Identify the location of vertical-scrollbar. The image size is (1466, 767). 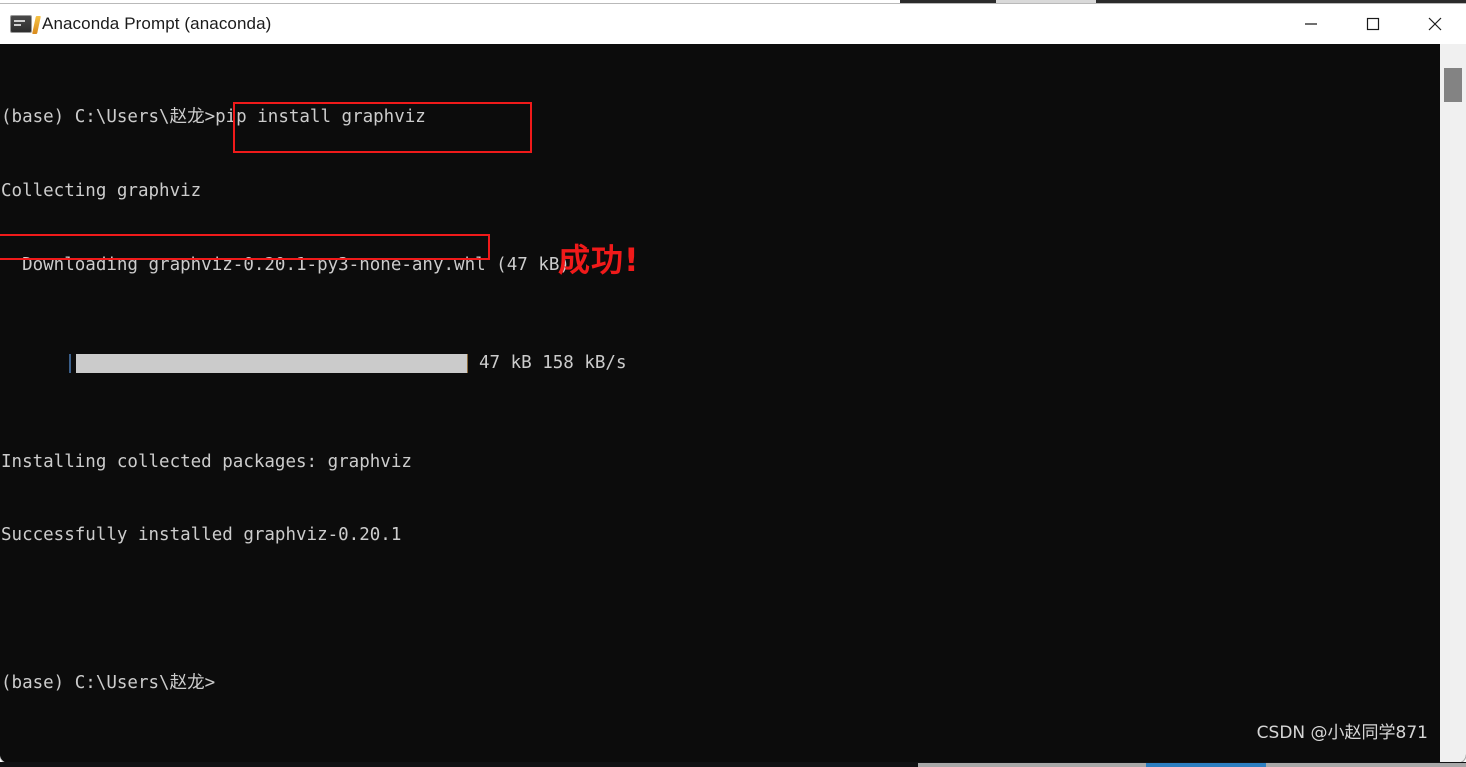
(1453, 403).